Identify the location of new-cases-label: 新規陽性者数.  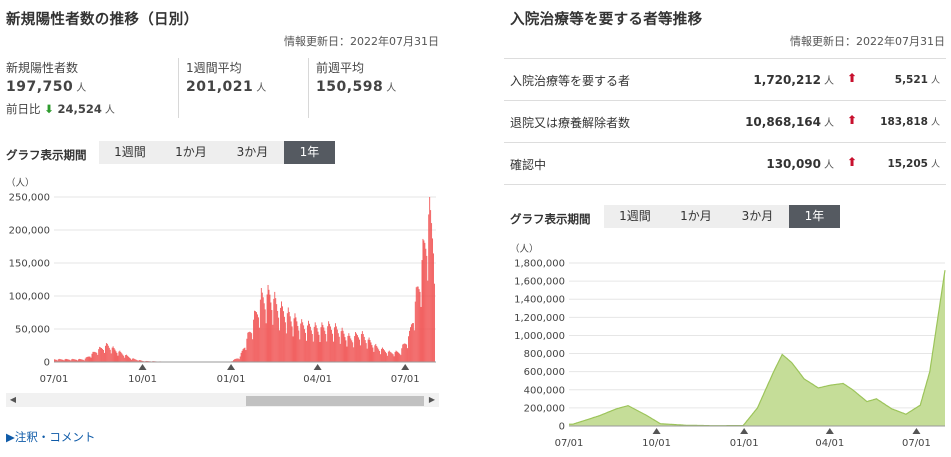
(42, 68).